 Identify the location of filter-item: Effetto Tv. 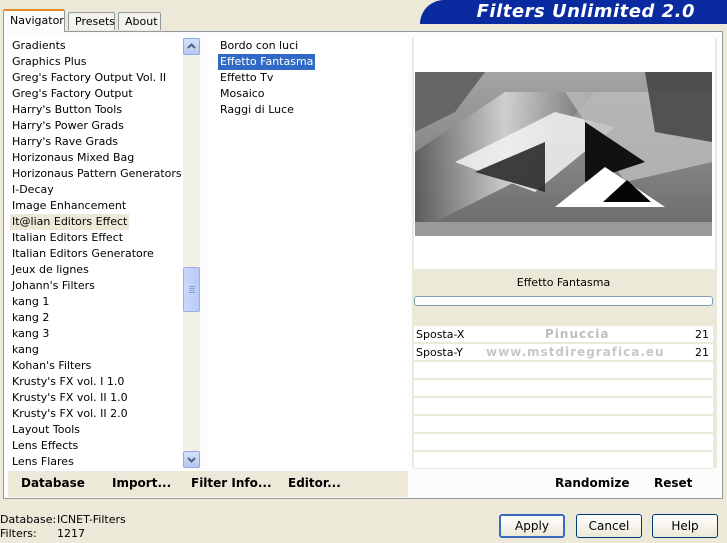
(246, 78).